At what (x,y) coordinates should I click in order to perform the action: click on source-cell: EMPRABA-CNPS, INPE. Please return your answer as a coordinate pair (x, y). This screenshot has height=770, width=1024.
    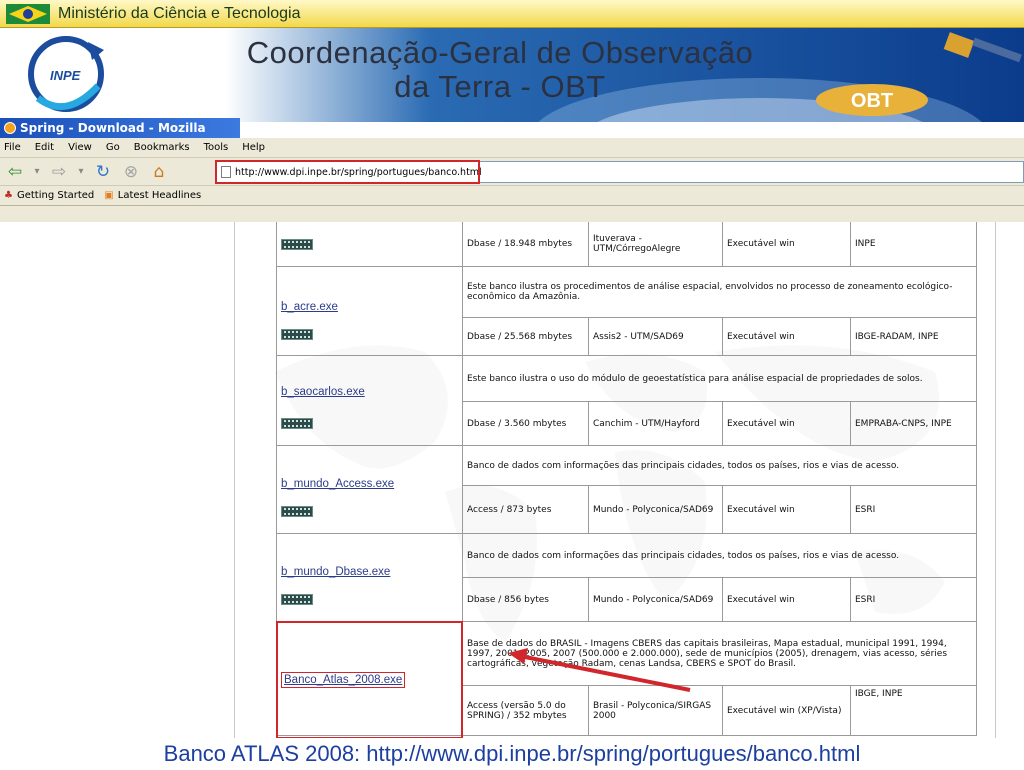
    Looking at the image, I should click on (913, 423).